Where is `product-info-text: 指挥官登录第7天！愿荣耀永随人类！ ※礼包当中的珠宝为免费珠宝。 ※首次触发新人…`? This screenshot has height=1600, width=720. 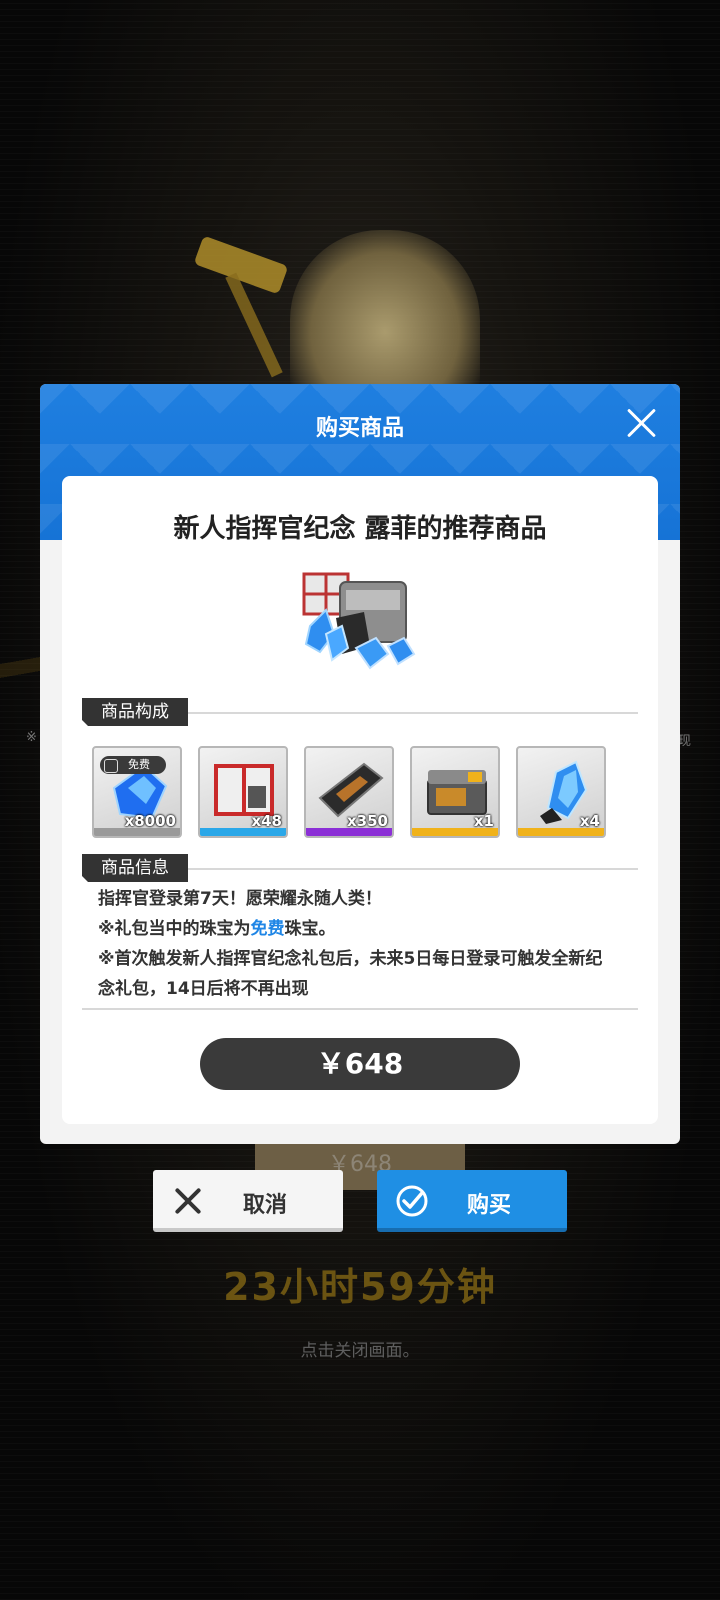 product-info-text: 指挥官登录第7天！愿荣耀永随人类！ ※礼包当中的珠宝为免费珠宝。 ※首次触发新人… is located at coordinates (358, 944).